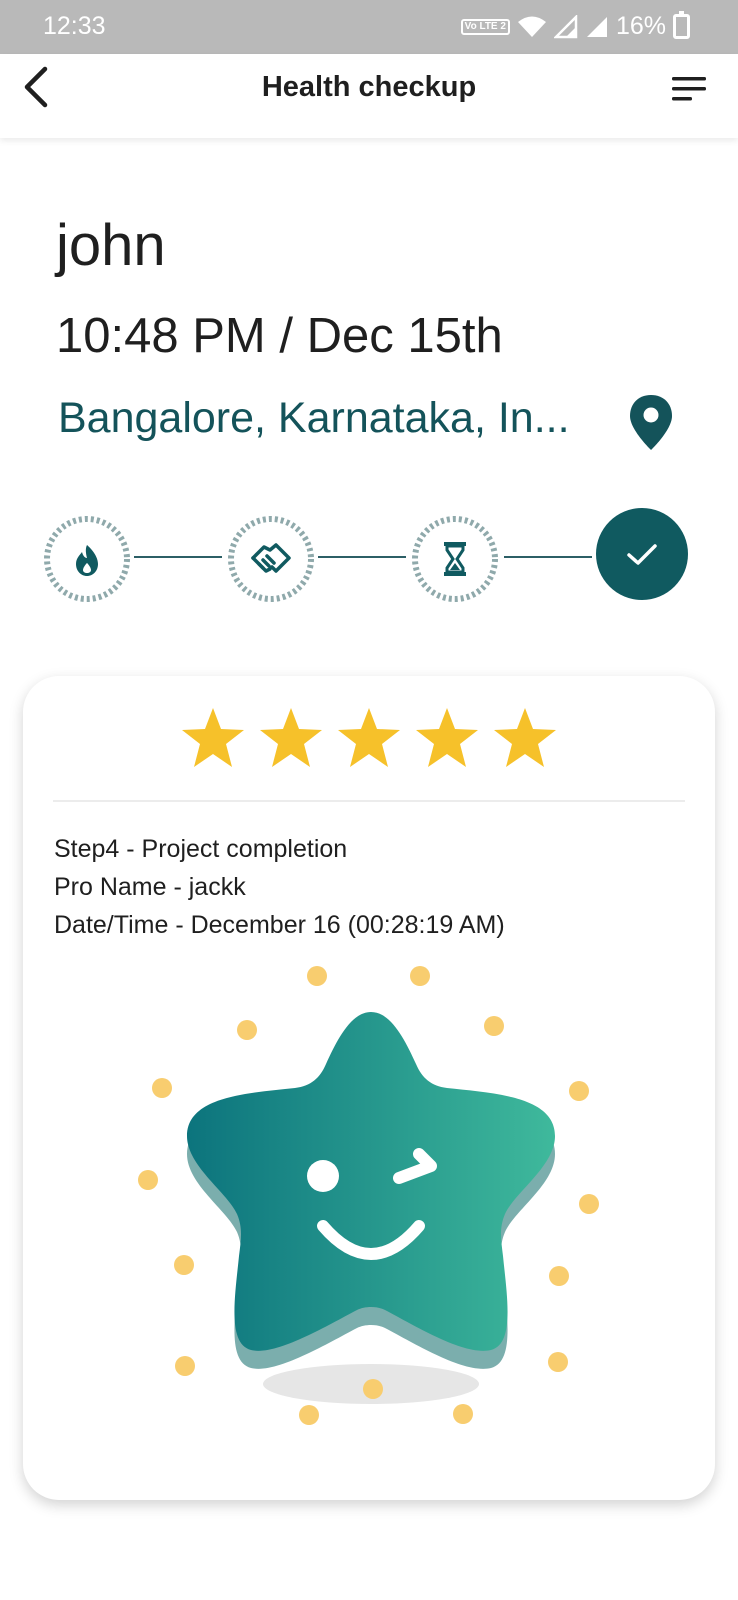 This screenshot has height=1600, width=738. Describe the element at coordinates (201, 849) in the screenshot. I see `step-info: Step4 - Project completion` at that location.